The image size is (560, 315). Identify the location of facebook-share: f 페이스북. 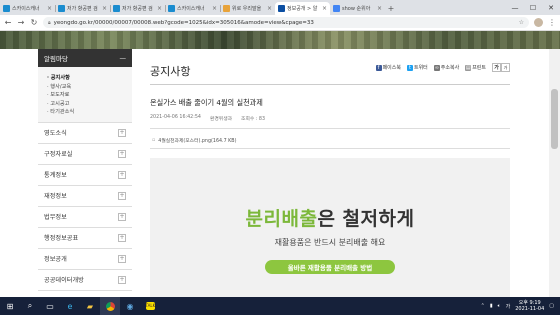
(388, 67).